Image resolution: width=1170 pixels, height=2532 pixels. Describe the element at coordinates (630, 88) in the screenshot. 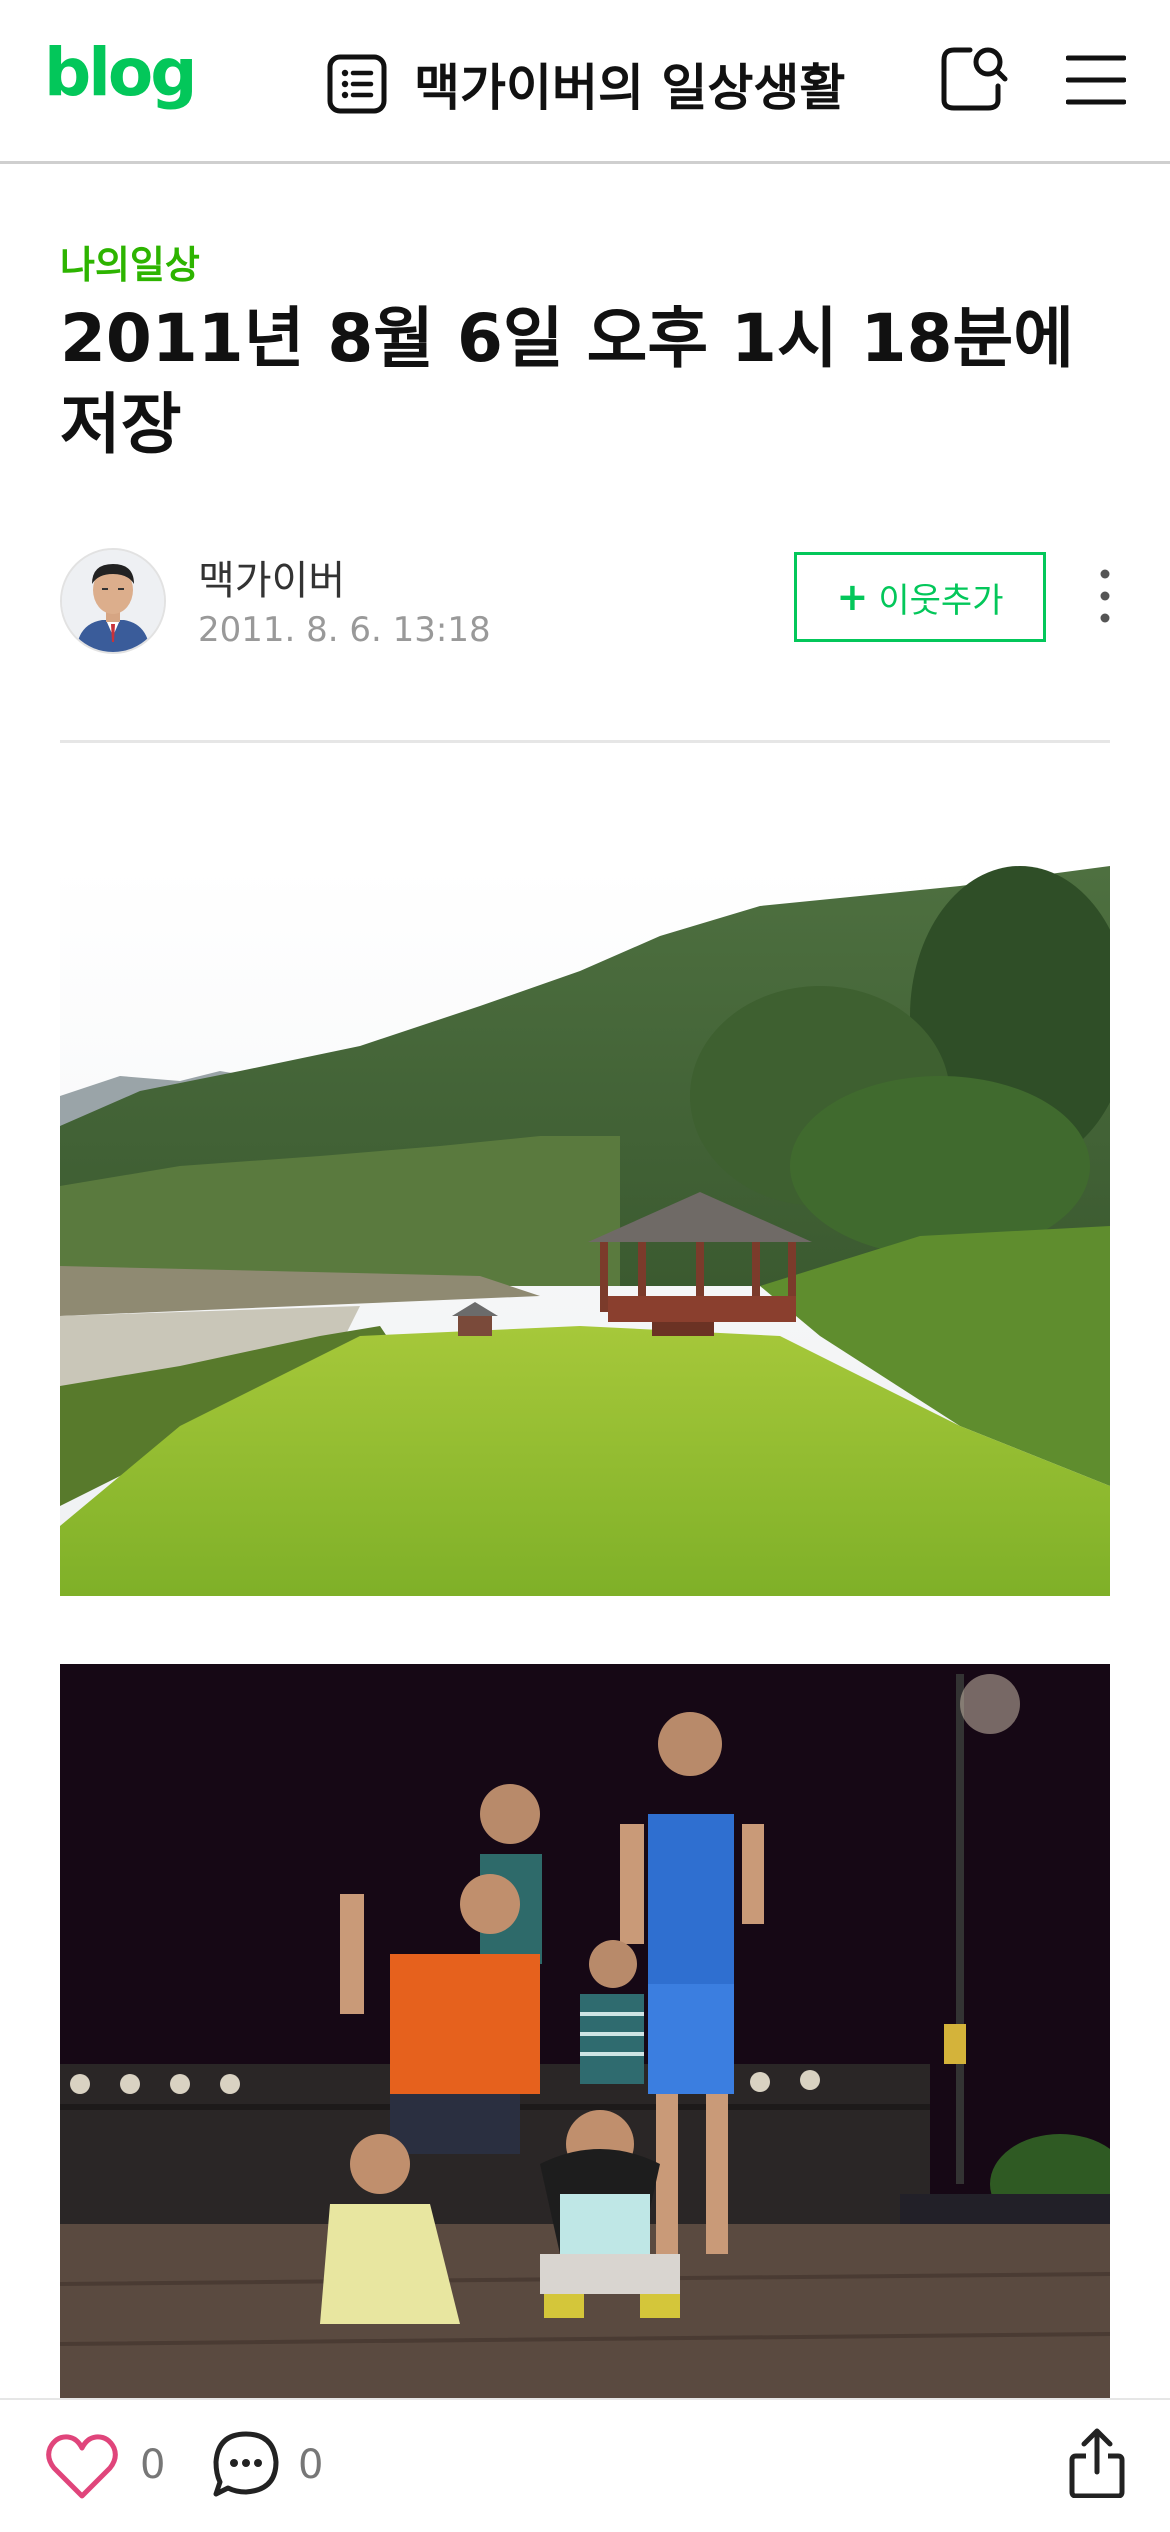

I see `blog-title: 맥가이버의 일상생활` at that location.